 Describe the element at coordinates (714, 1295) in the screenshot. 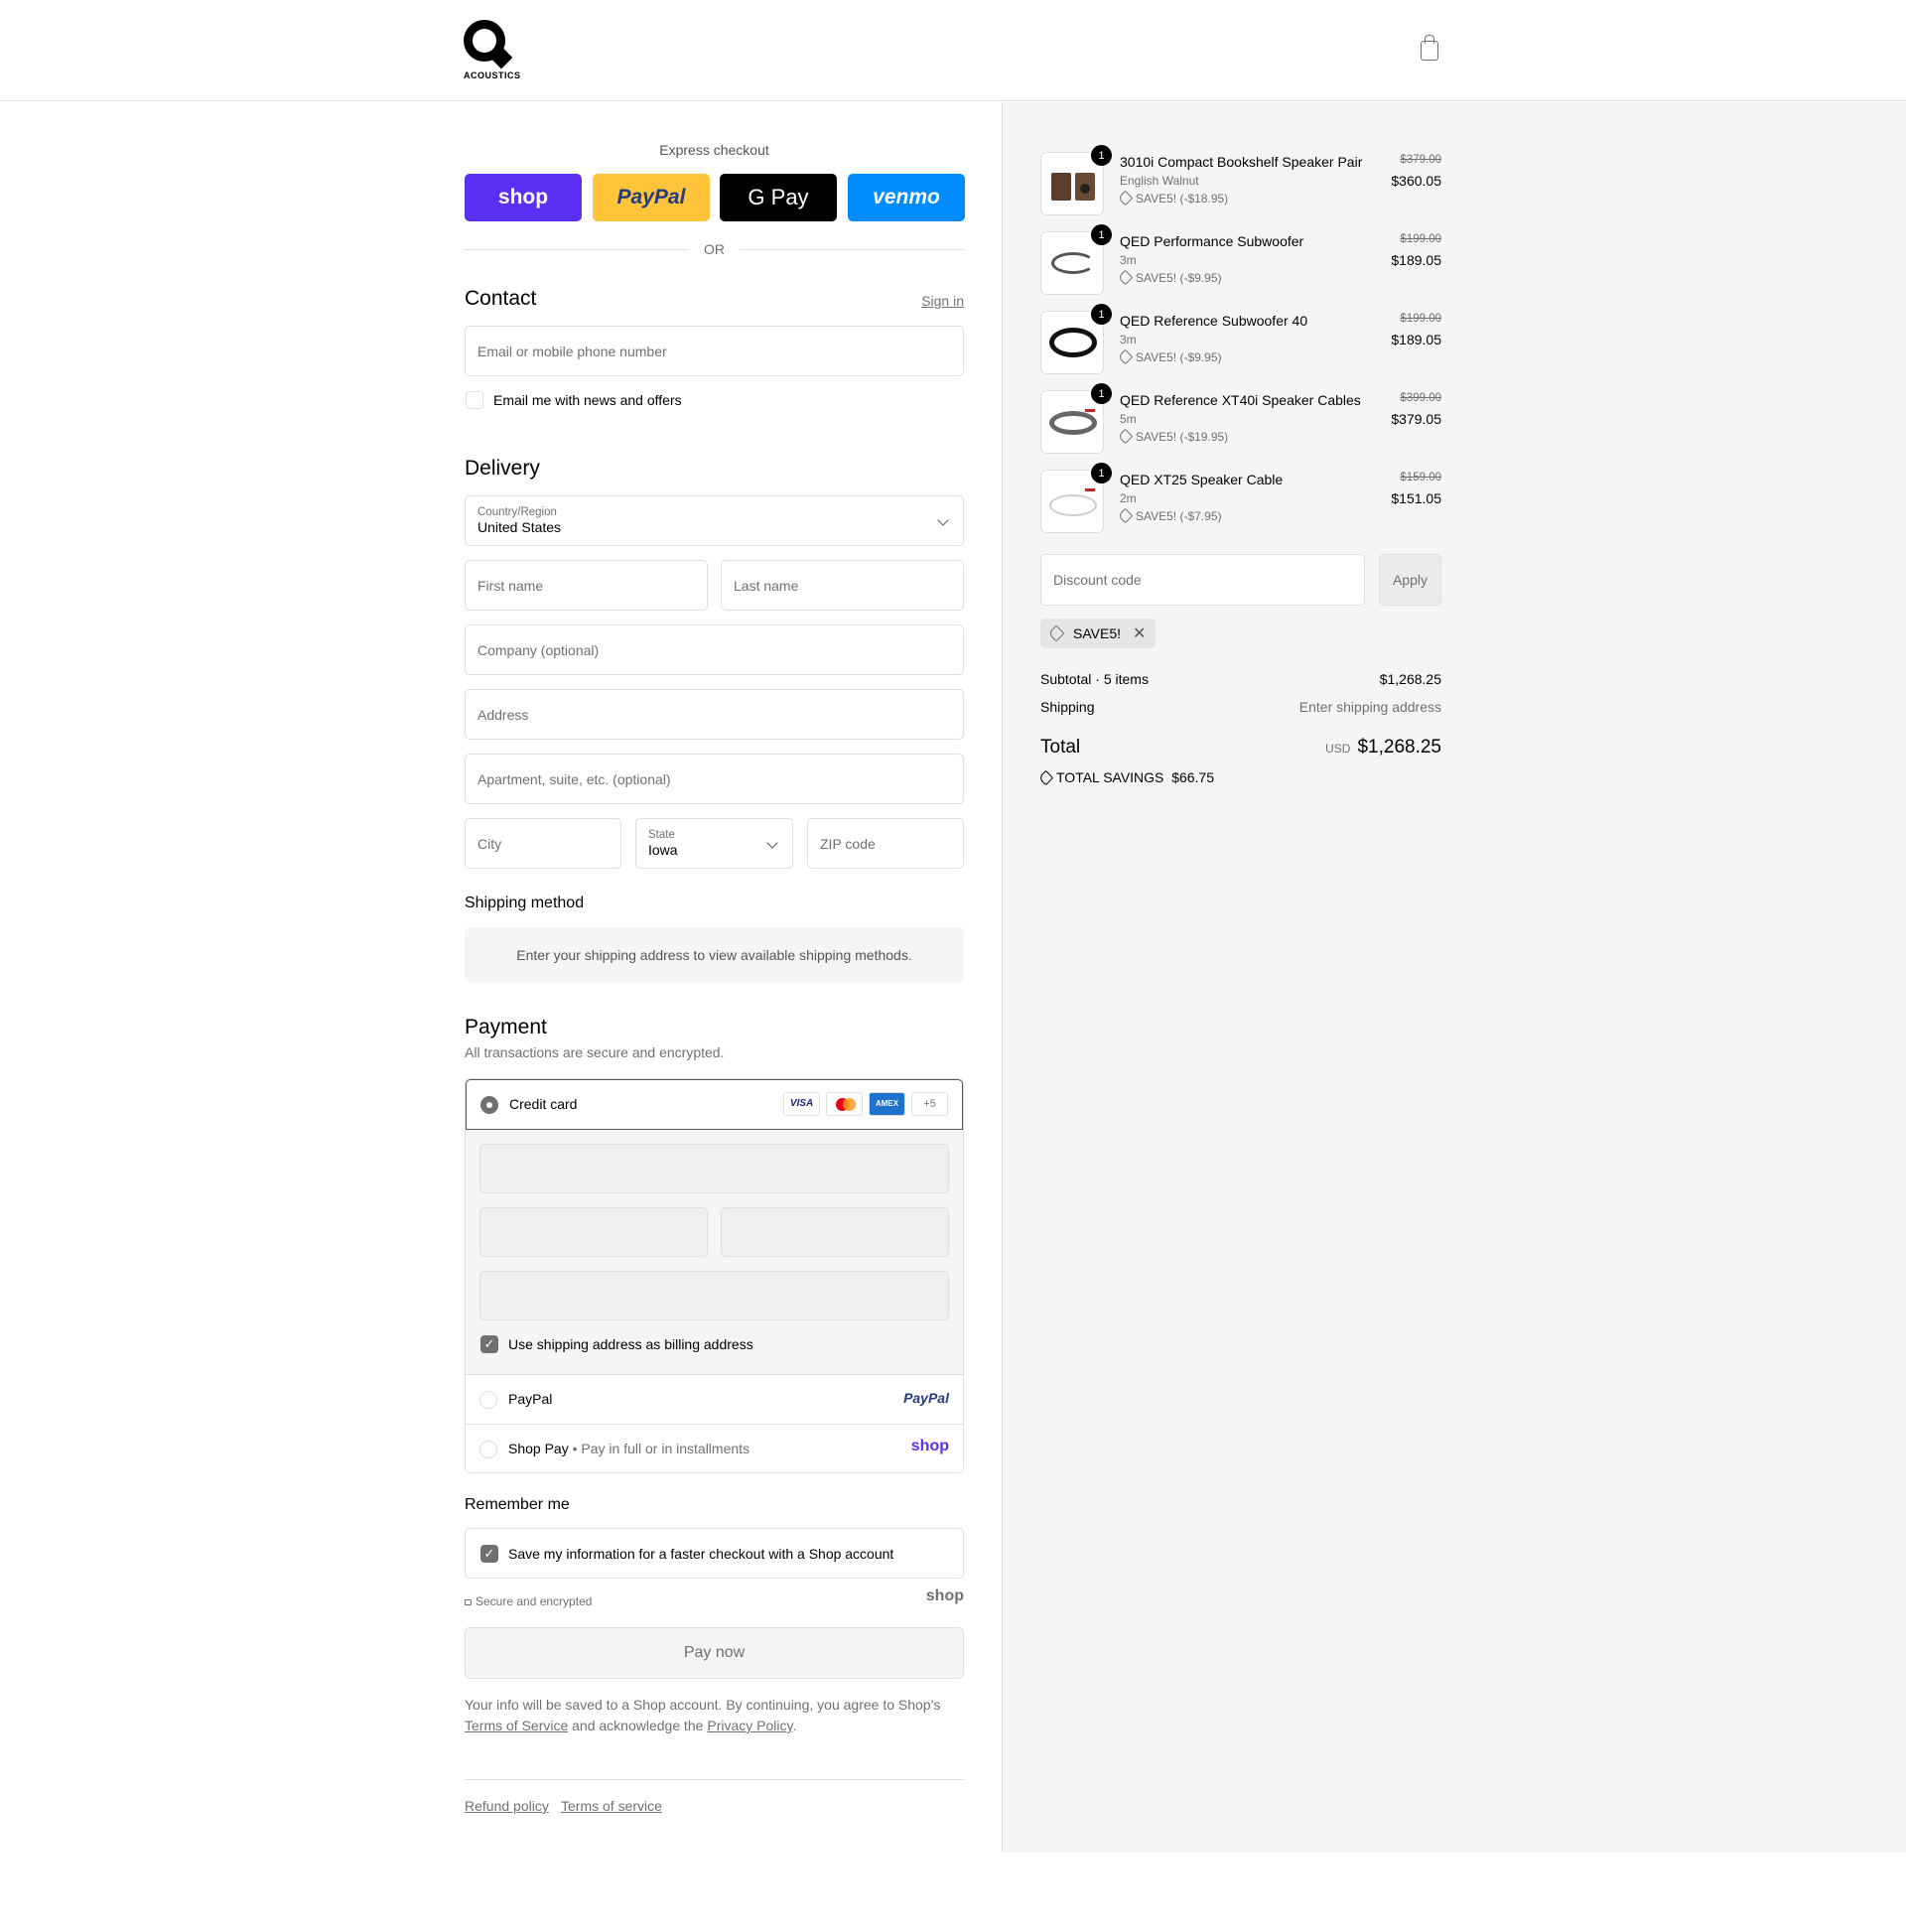

I see `name-on-card-field` at that location.